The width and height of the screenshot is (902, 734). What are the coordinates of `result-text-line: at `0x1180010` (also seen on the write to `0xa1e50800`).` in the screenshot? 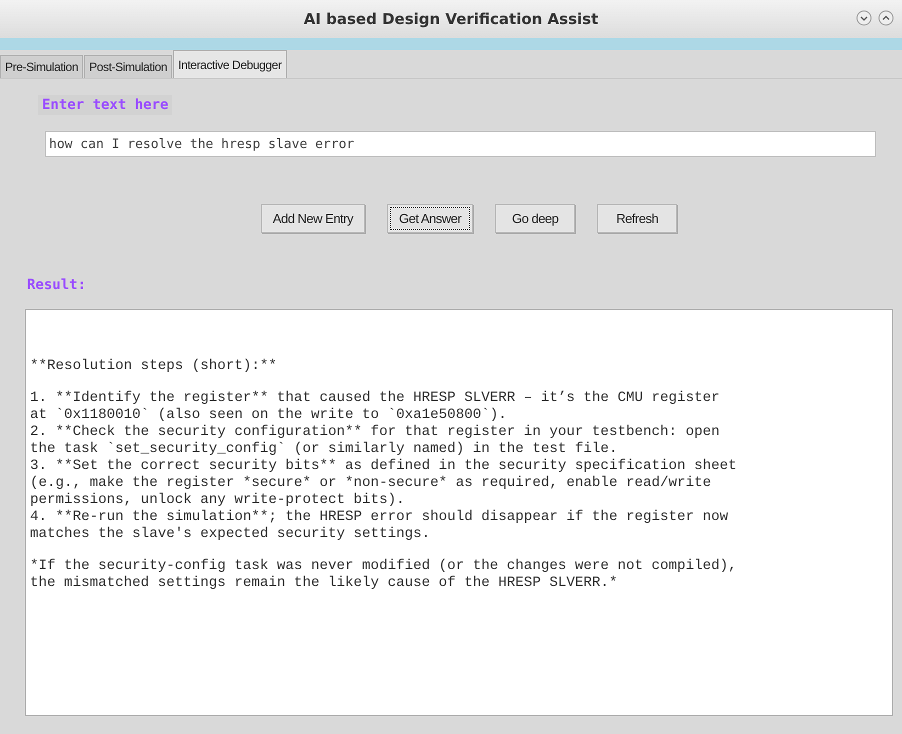 It's located at (269, 415).